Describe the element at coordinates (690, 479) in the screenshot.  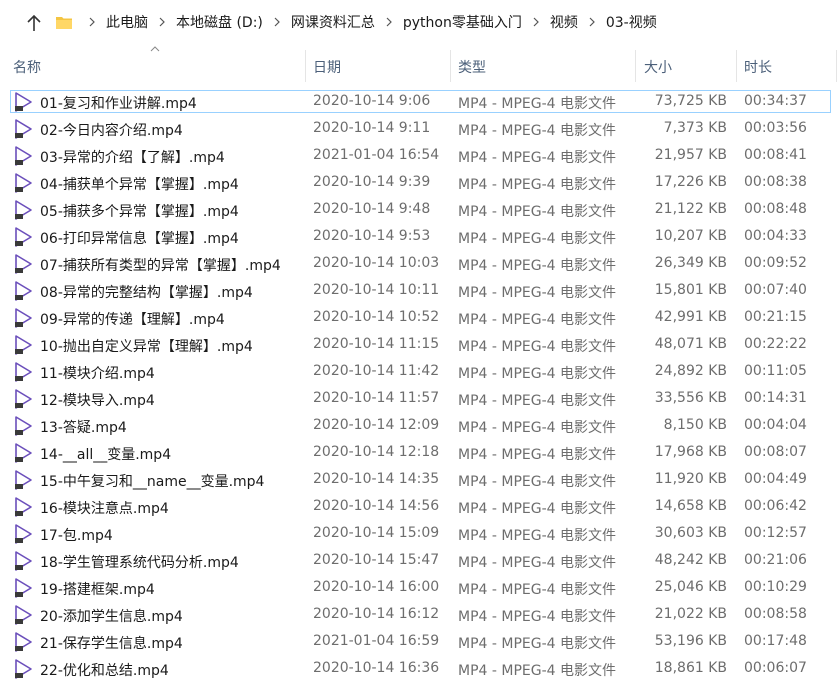
I see `file-size: 11,920 KB` at that location.